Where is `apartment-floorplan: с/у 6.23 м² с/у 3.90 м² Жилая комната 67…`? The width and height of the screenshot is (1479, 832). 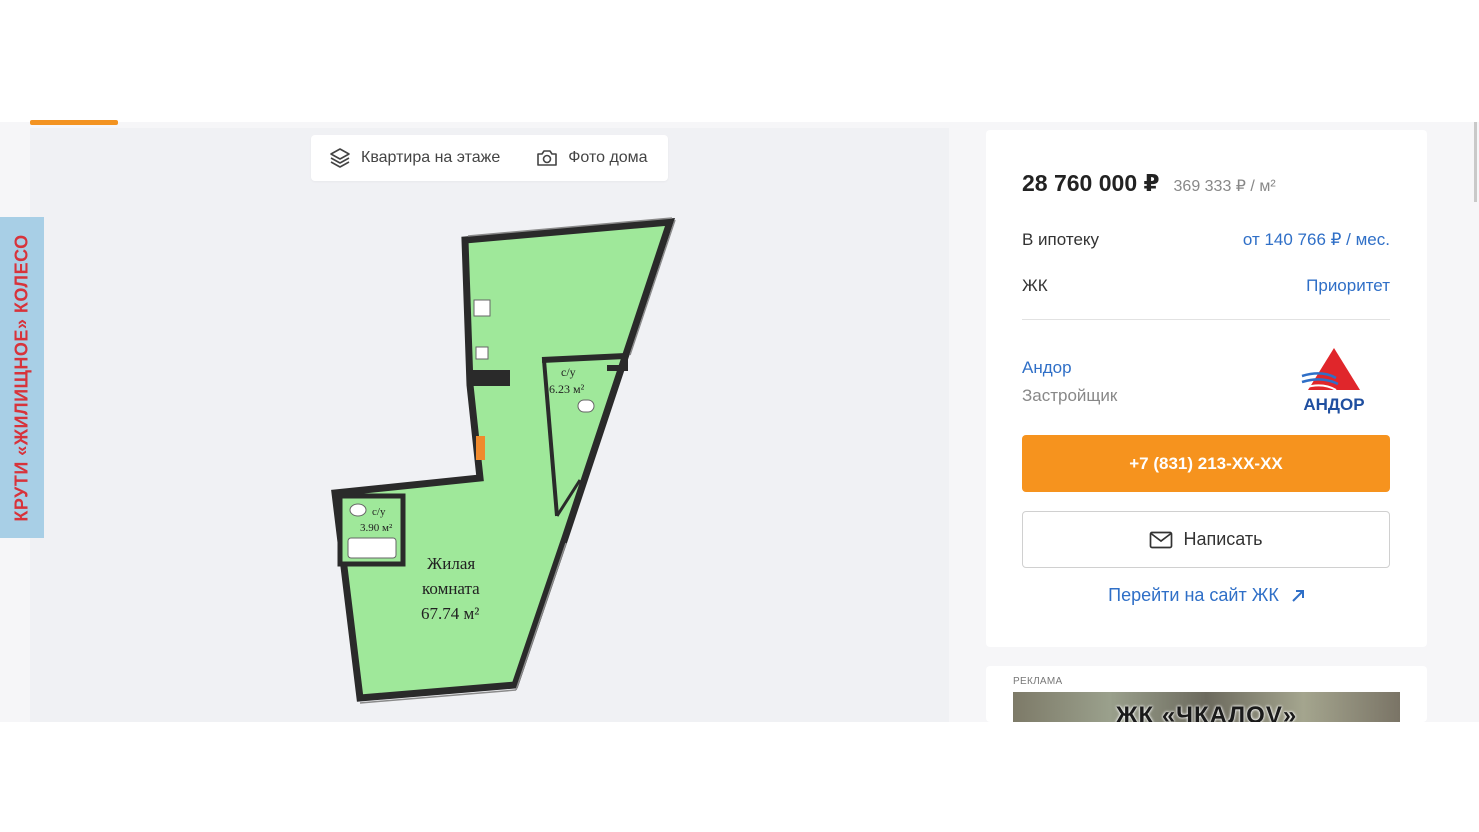
apartment-floorplan: с/у 6.23 м² с/у 3.90 м² Жилая комната 67… is located at coordinates (503, 460).